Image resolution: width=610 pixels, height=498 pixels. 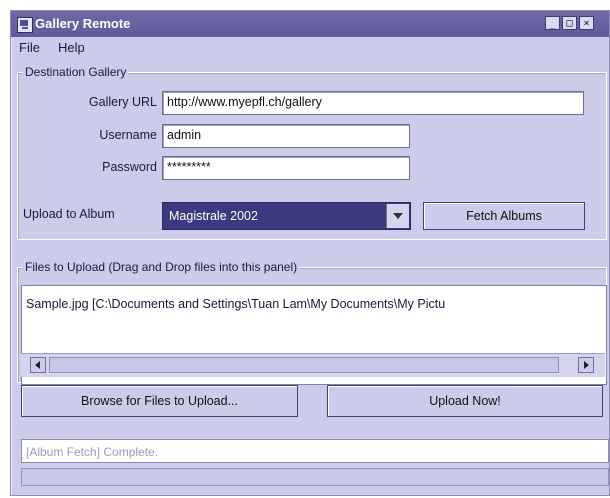 I want to click on username-input: admin, so click(x=286, y=136).